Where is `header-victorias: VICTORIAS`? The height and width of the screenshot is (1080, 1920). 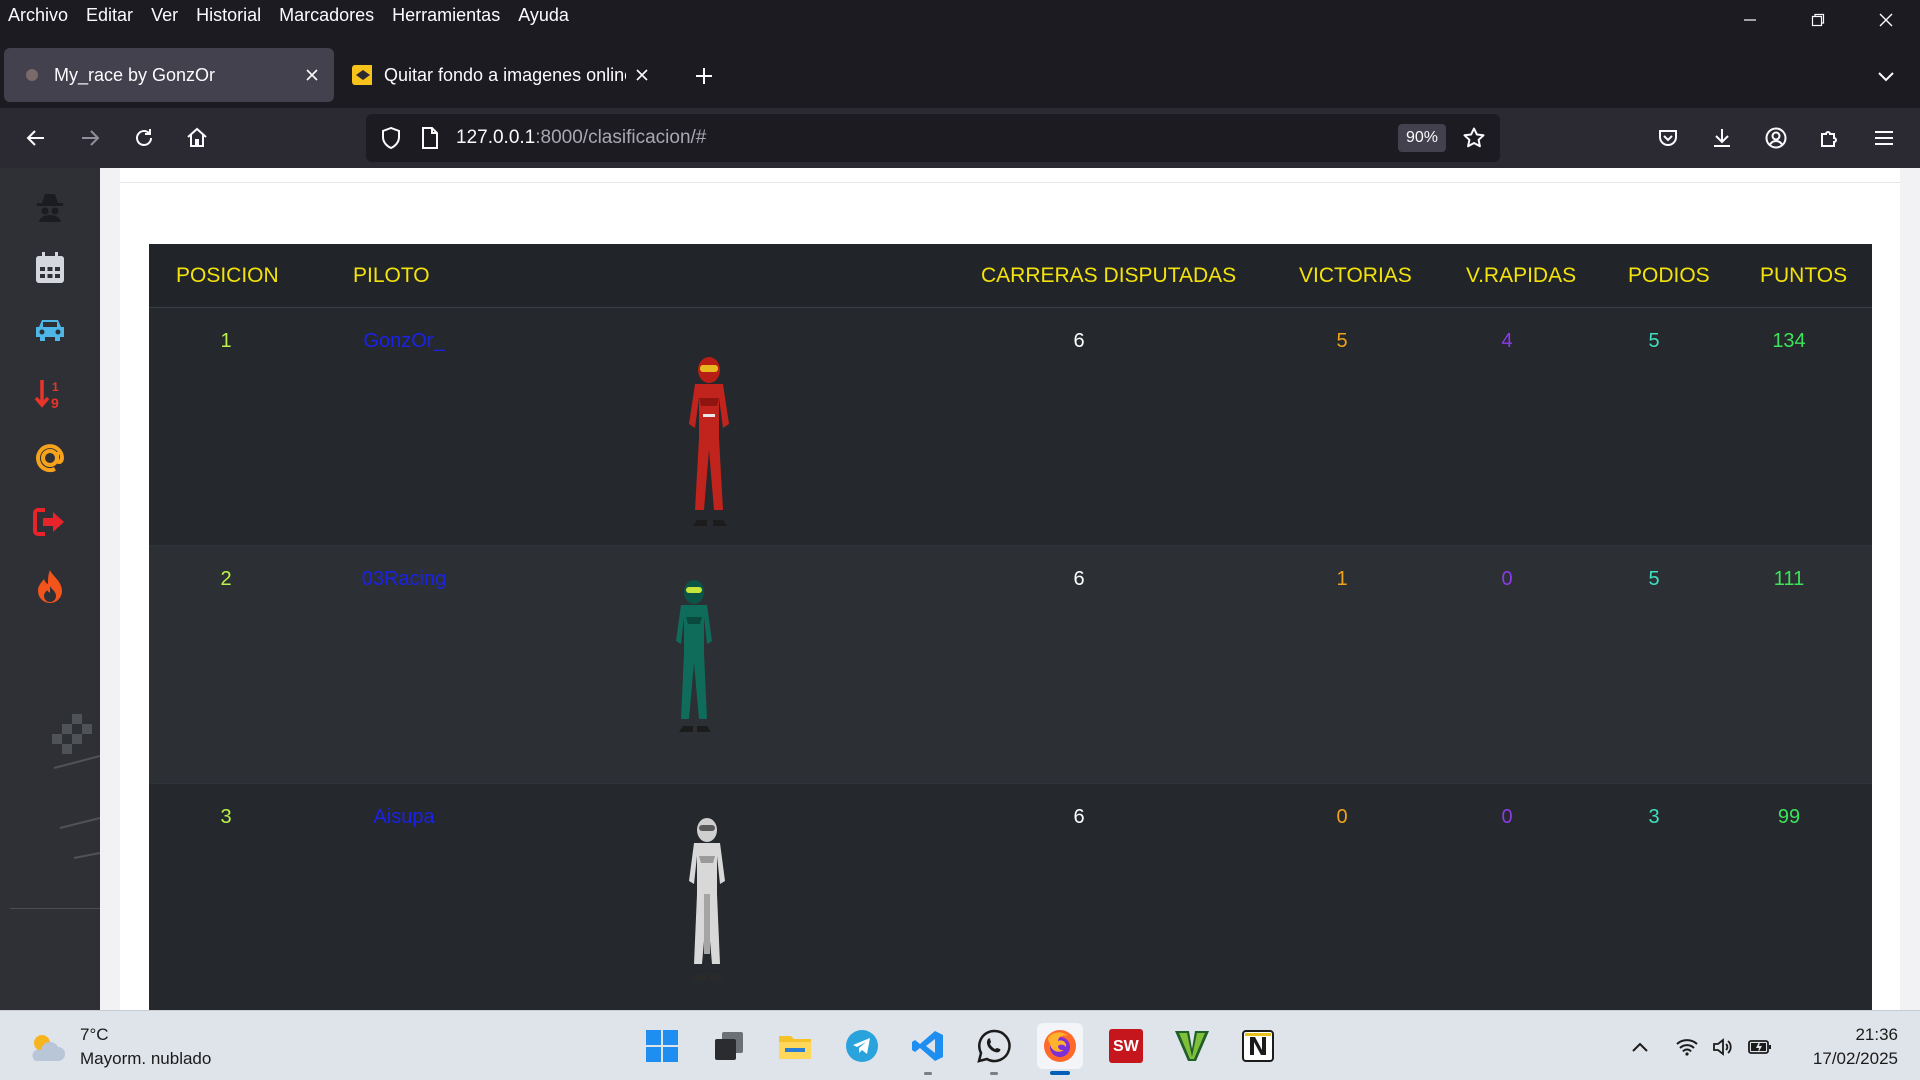 header-victorias: VICTORIAS is located at coordinates (1355, 275).